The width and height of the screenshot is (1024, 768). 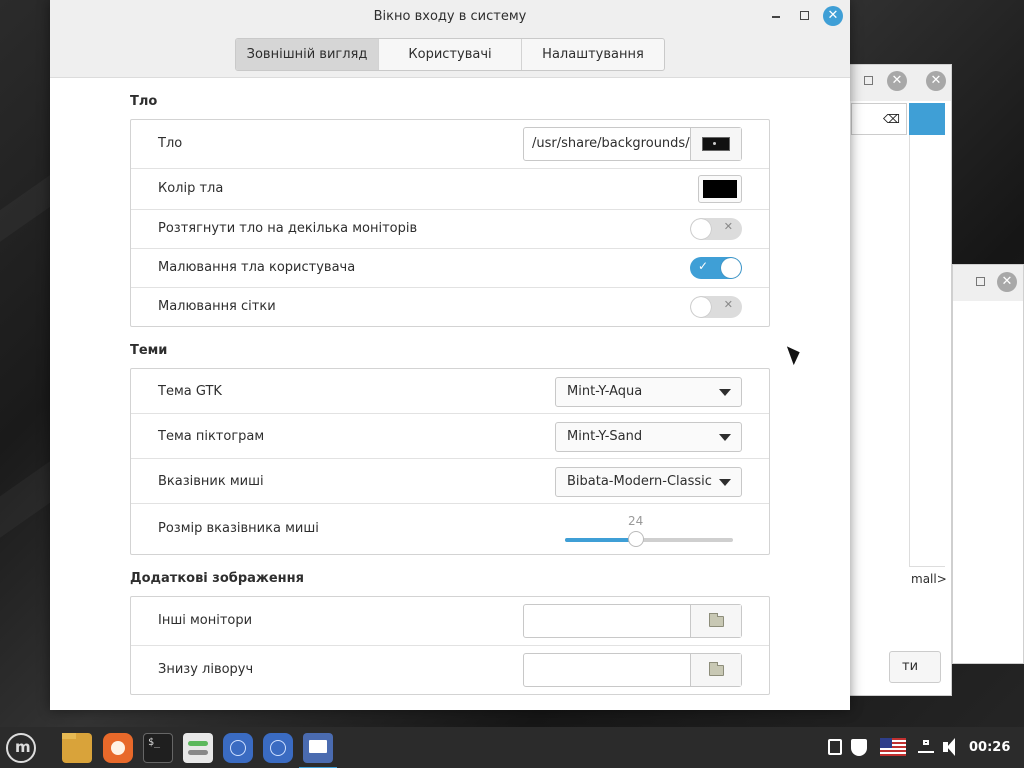 I want to click on cursor-size-slider, so click(x=649, y=539).